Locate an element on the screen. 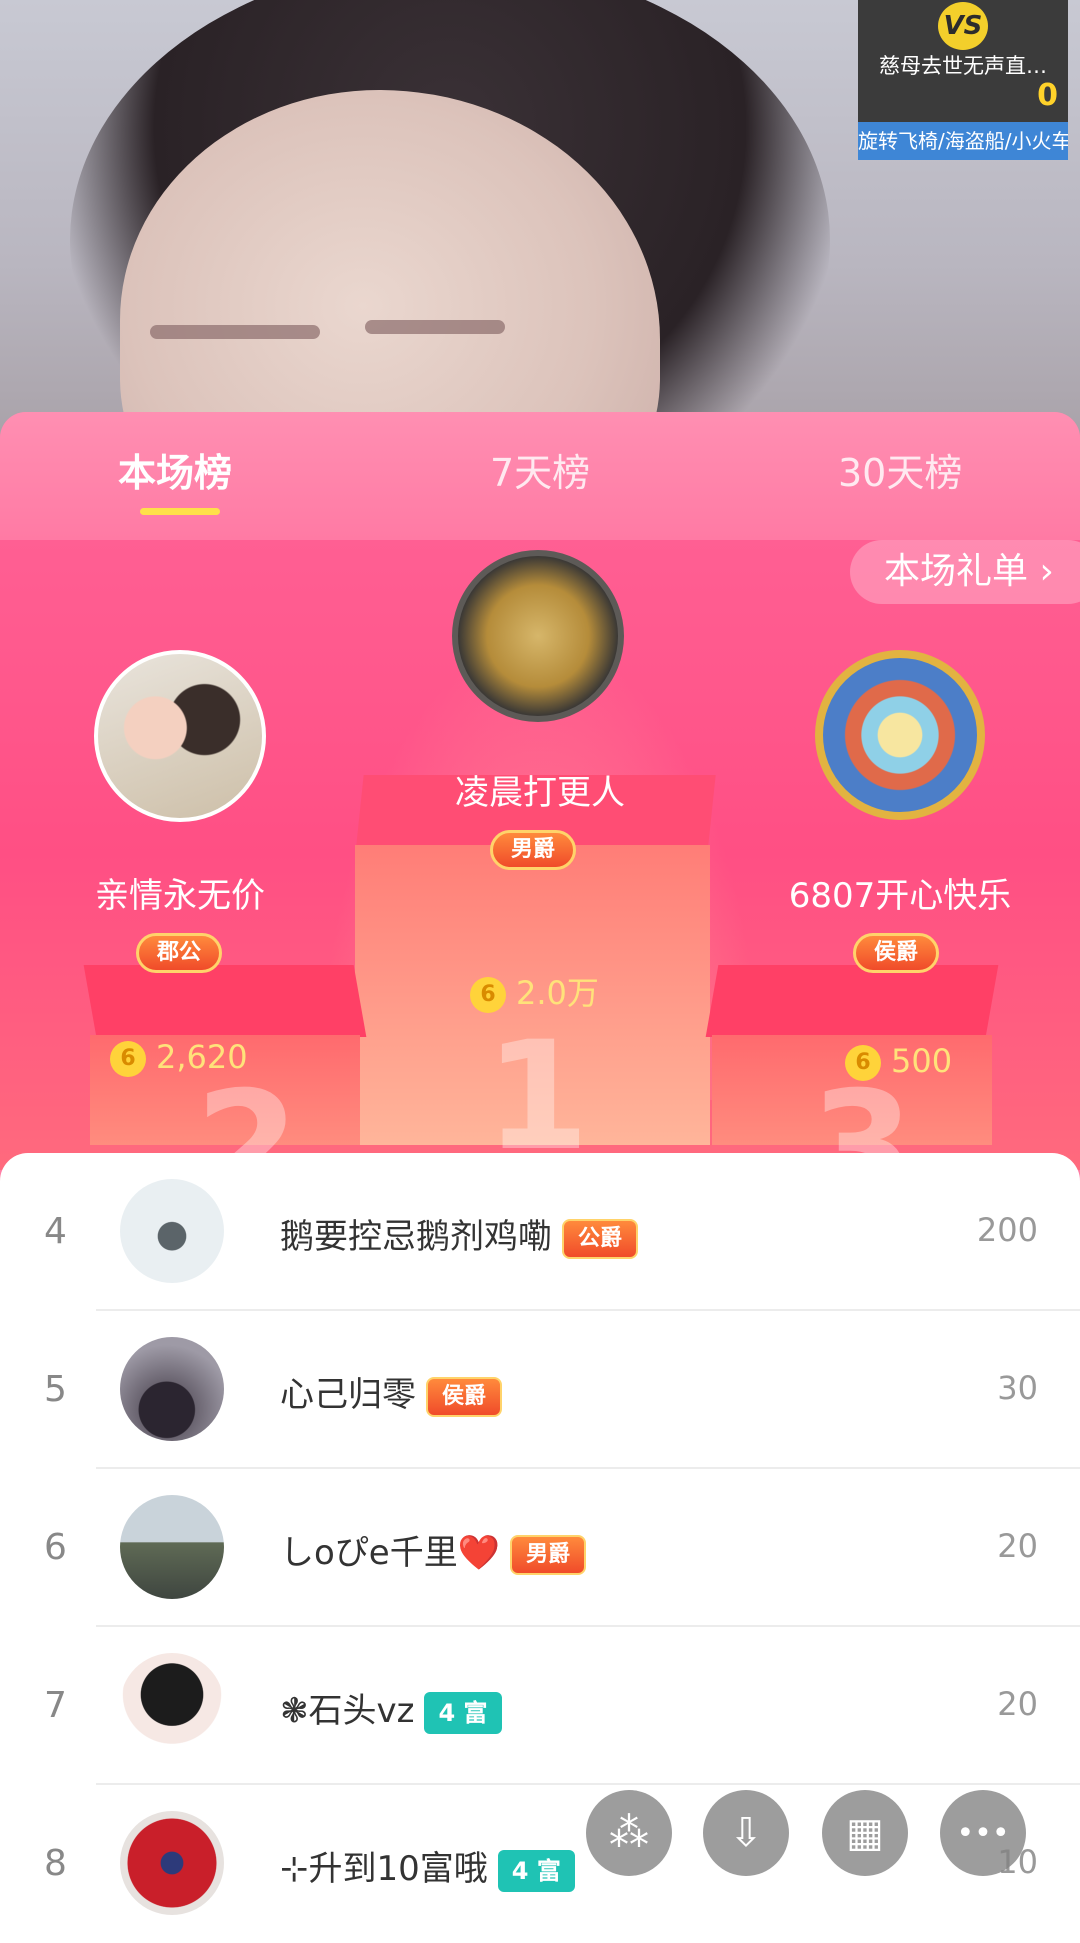 This screenshot has height=1943, width=1080. contribution-value: 30 is located at coordinates (1017, 1388).